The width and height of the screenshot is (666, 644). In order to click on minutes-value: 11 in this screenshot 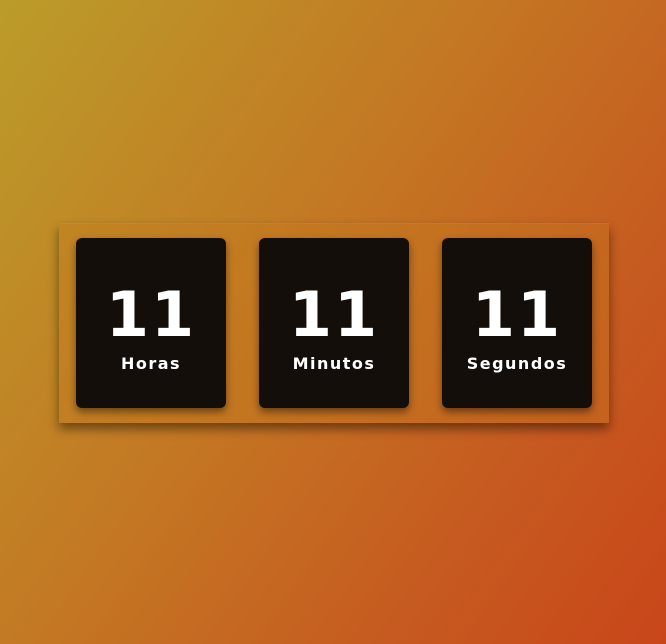, I will do `click(334, 314)`.